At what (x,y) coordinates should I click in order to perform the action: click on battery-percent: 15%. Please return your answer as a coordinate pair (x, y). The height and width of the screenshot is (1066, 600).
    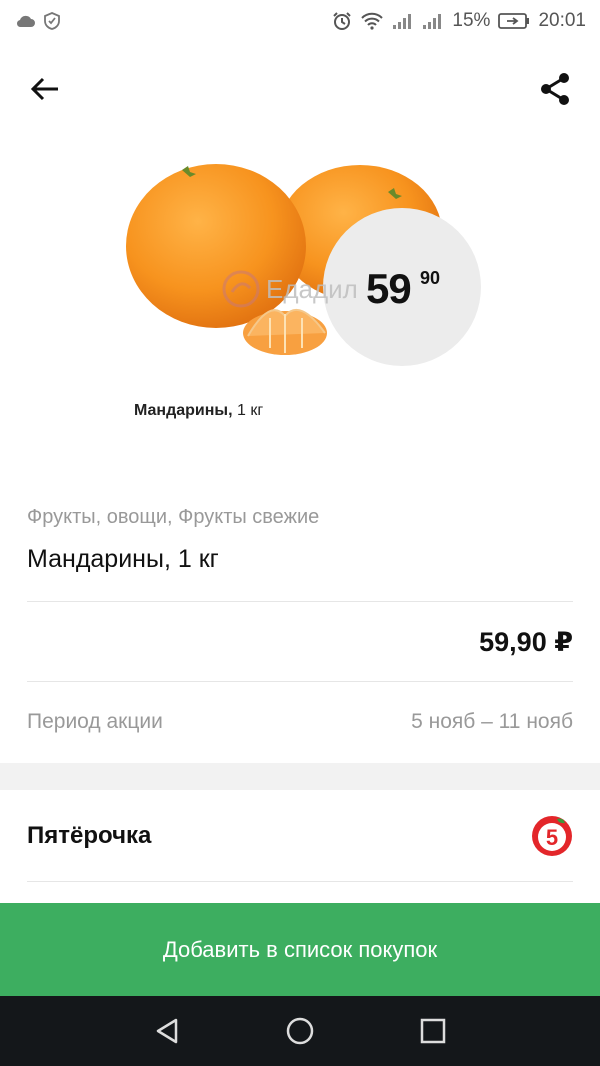
    Looking at the image, I should click on (471, 20).